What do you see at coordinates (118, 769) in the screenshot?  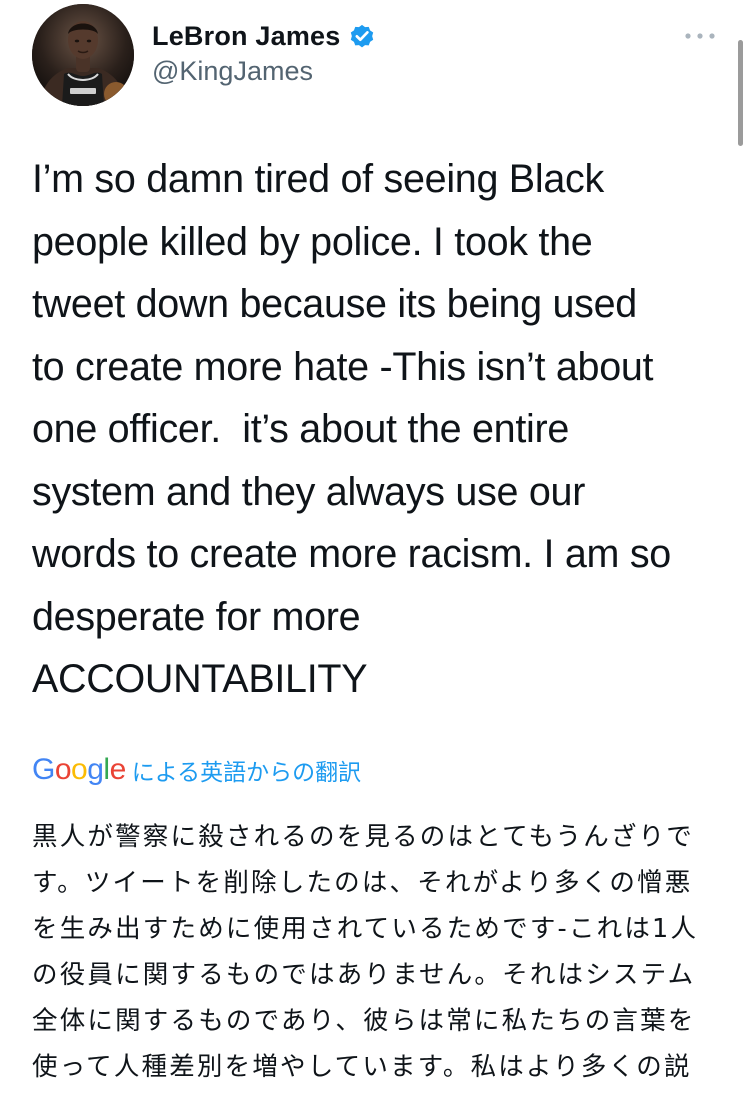 I see `google-logo-letter: e` at bounding box center [118, 769].